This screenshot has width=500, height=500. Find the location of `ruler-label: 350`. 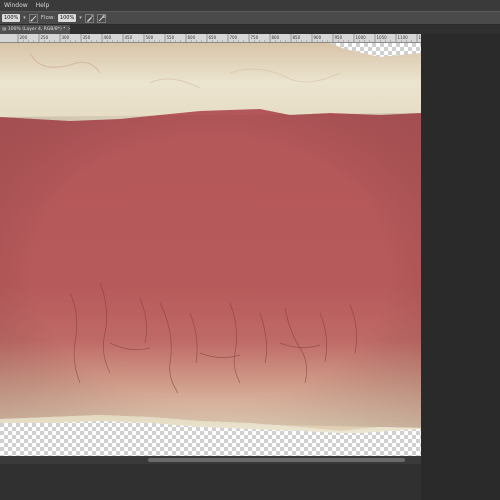

ruler-label: 350 is located at coordinates (87, 37).